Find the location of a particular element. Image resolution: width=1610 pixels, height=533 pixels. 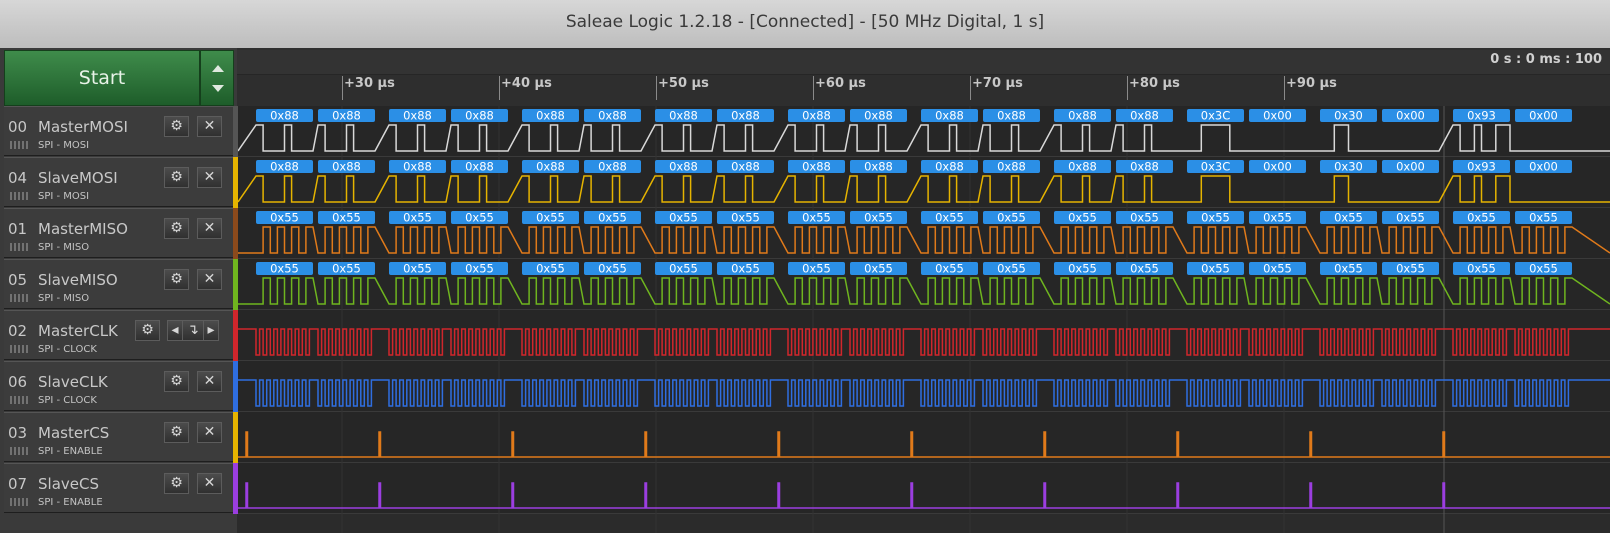

channel-row-slaveclk: 06 SlaveCLK SPI - CLOCK ⚙ ✕ is located at coordinates (118, 386).